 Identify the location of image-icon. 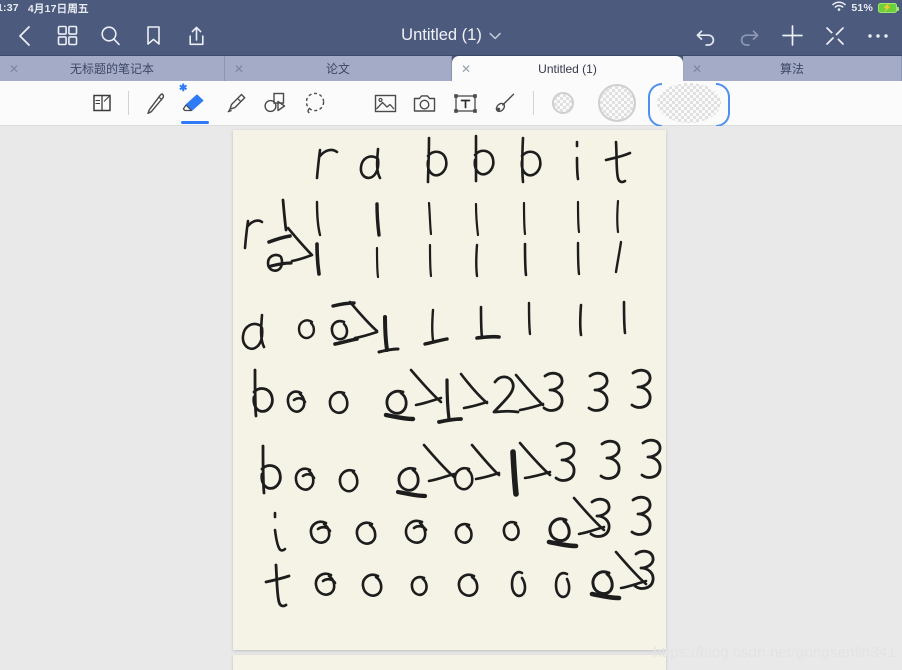
(385, 103).